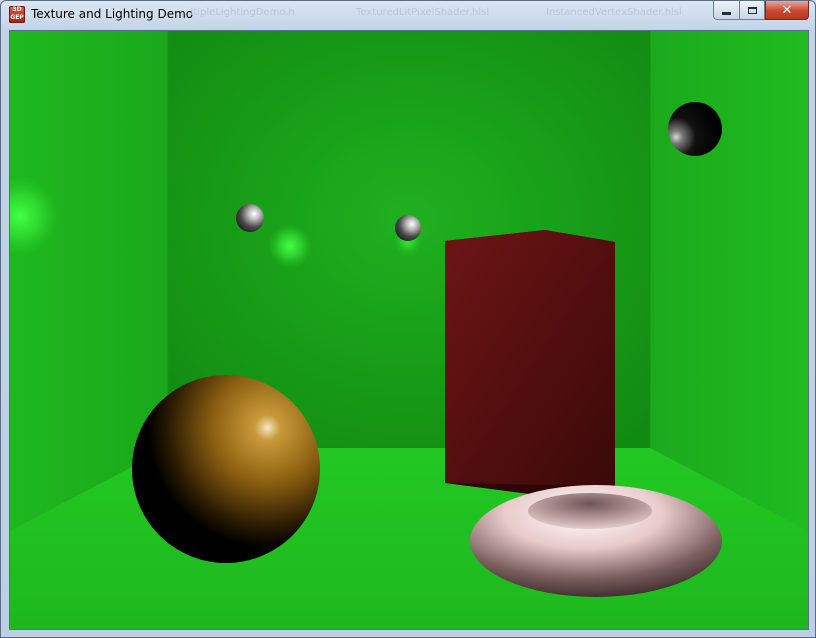 This screenshot has width=816, height=638. I want to click on caption-buttons: ✕, so click(761, 11).